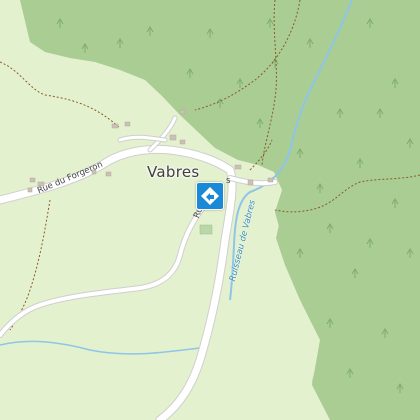 The height and width of the screenshot is (420, 420). I want to click on place-label-vabres: Vabres, so click(173, 172).